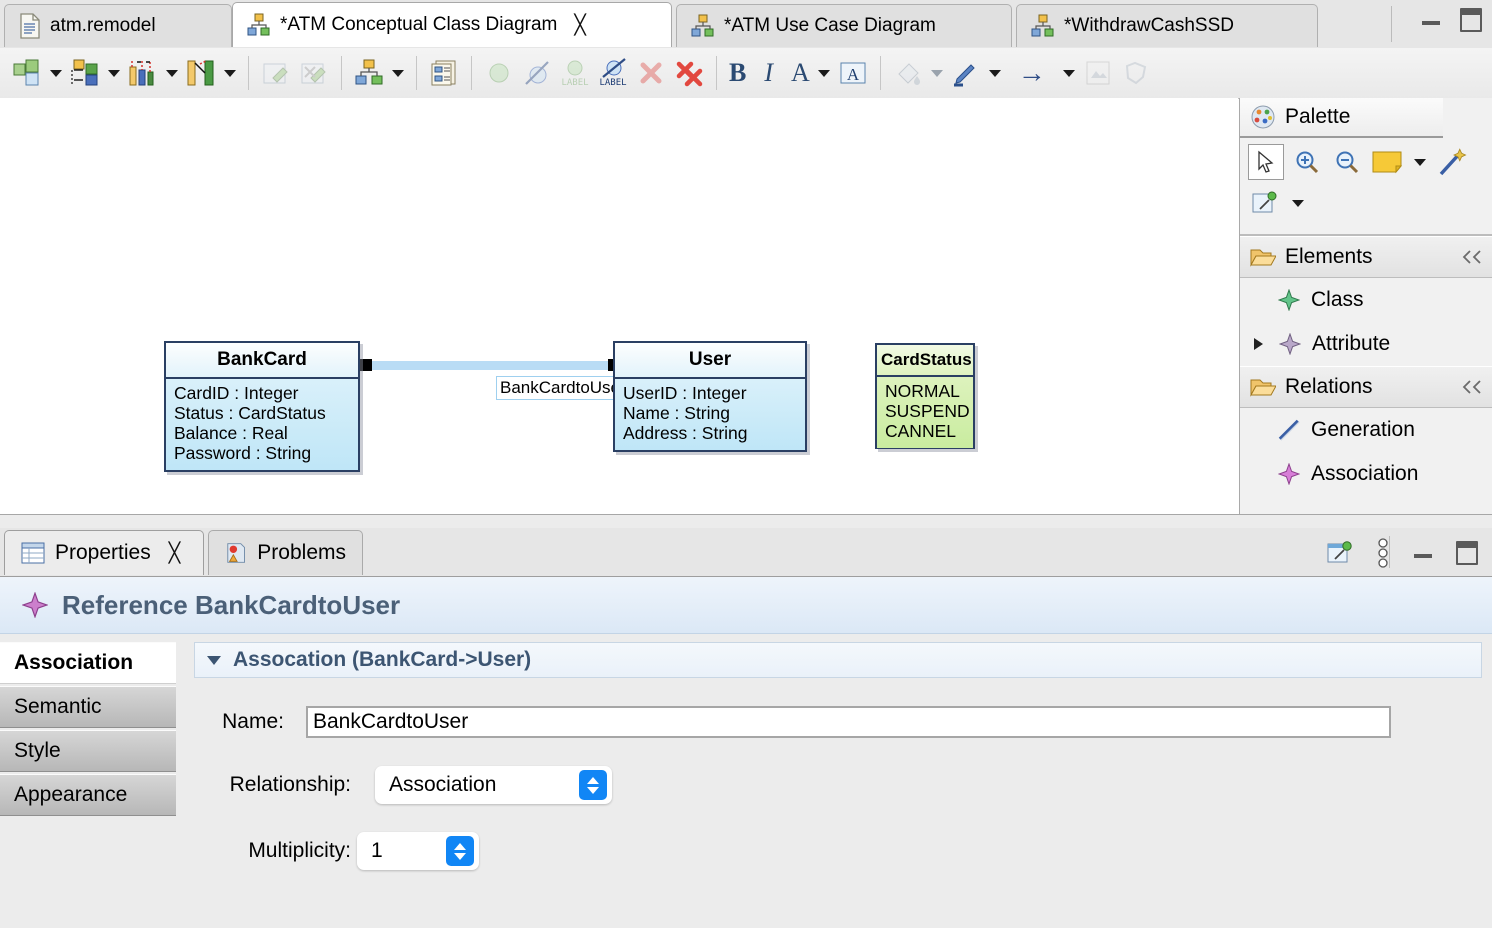  What do you see at coordinates (994, 73) in the screenshot?
I see `line-color-dropdown-icon` at bounding box center [994, 73].